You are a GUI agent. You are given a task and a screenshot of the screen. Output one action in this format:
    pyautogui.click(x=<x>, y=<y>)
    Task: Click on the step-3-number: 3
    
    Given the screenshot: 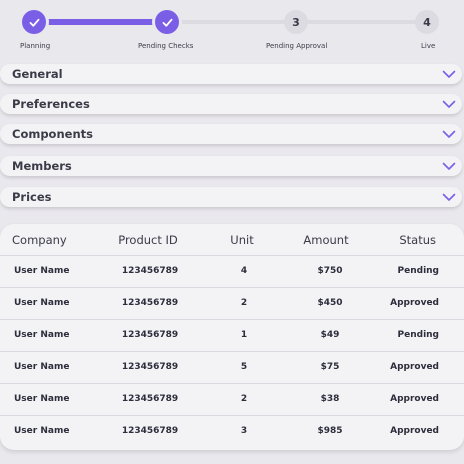 What is the action you would take?
    pyautogui.click(x=296, y=22)
    